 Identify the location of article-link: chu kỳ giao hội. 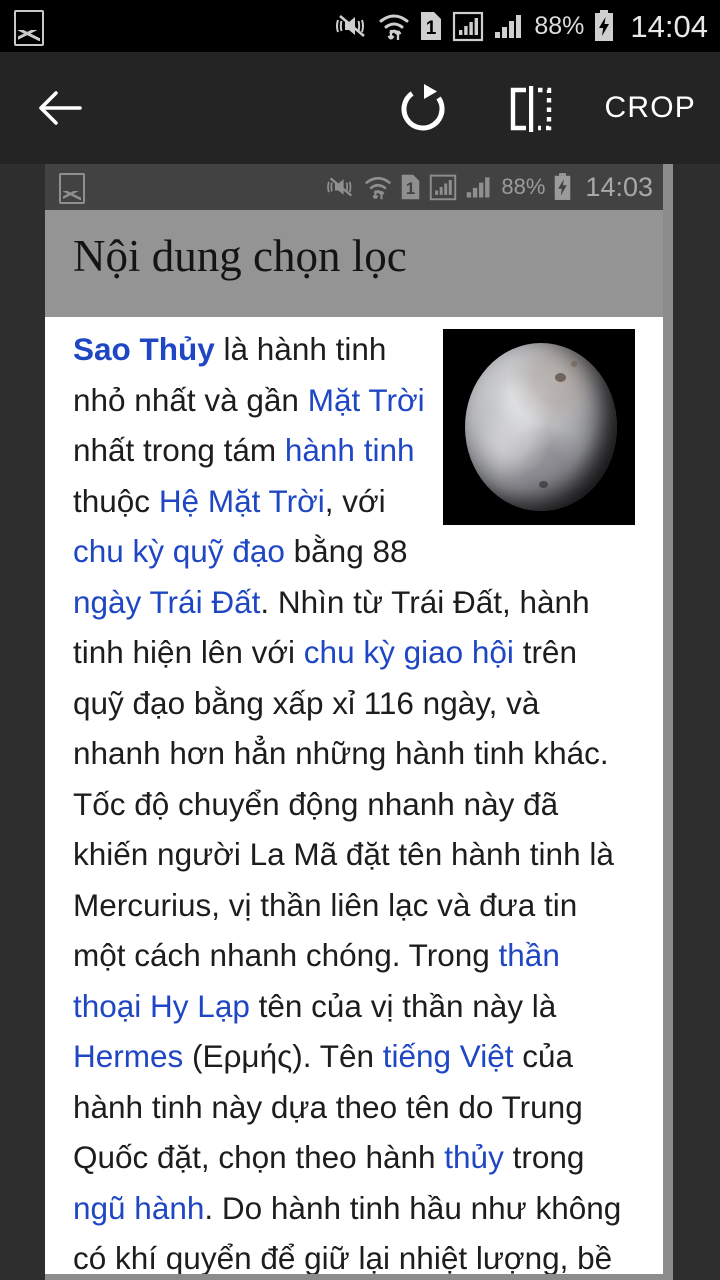
(409, 652).